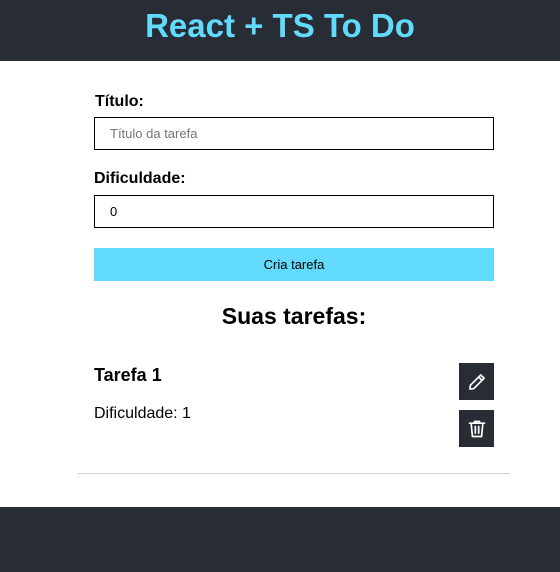  Describe the element at coordinates (140, 178) in the screenshot. I see `difficulty-label: Dificuldade:` at that location.